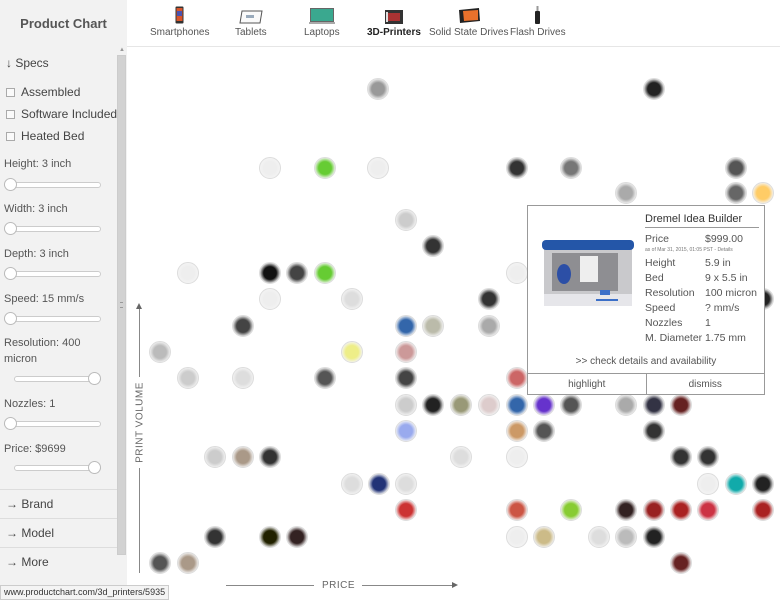 The height and width of the screenshot is (600, 780). I want to click on scrollbar-thumb, so click(121, 305).